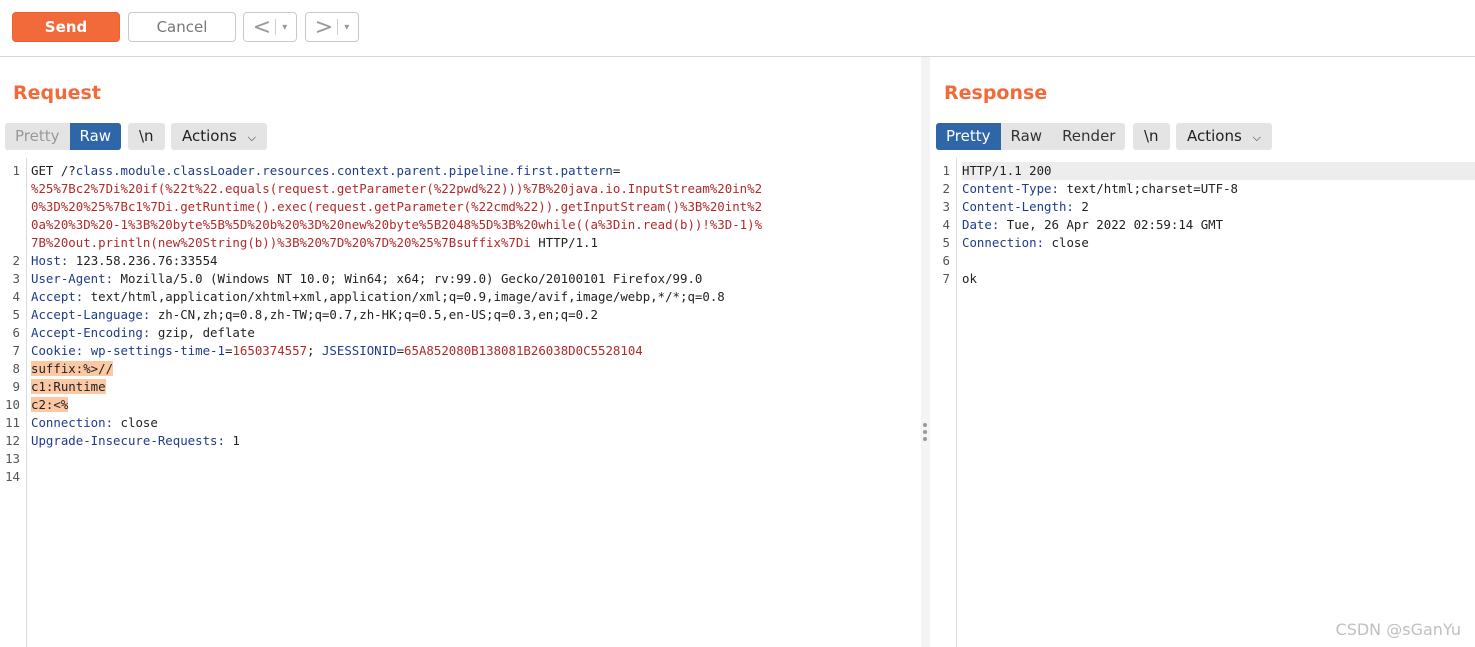  I want to click on code-token: gzip, deflate, so click(202, 332).